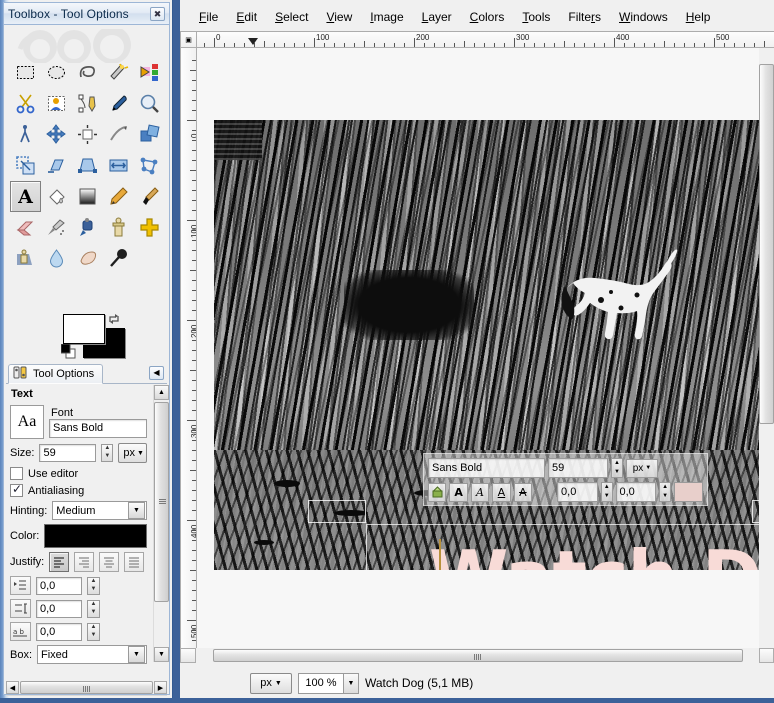  Describe the element at coordinates (350, 683) in the screenshot. I see `chevron-down-icon: ▼` at that location.